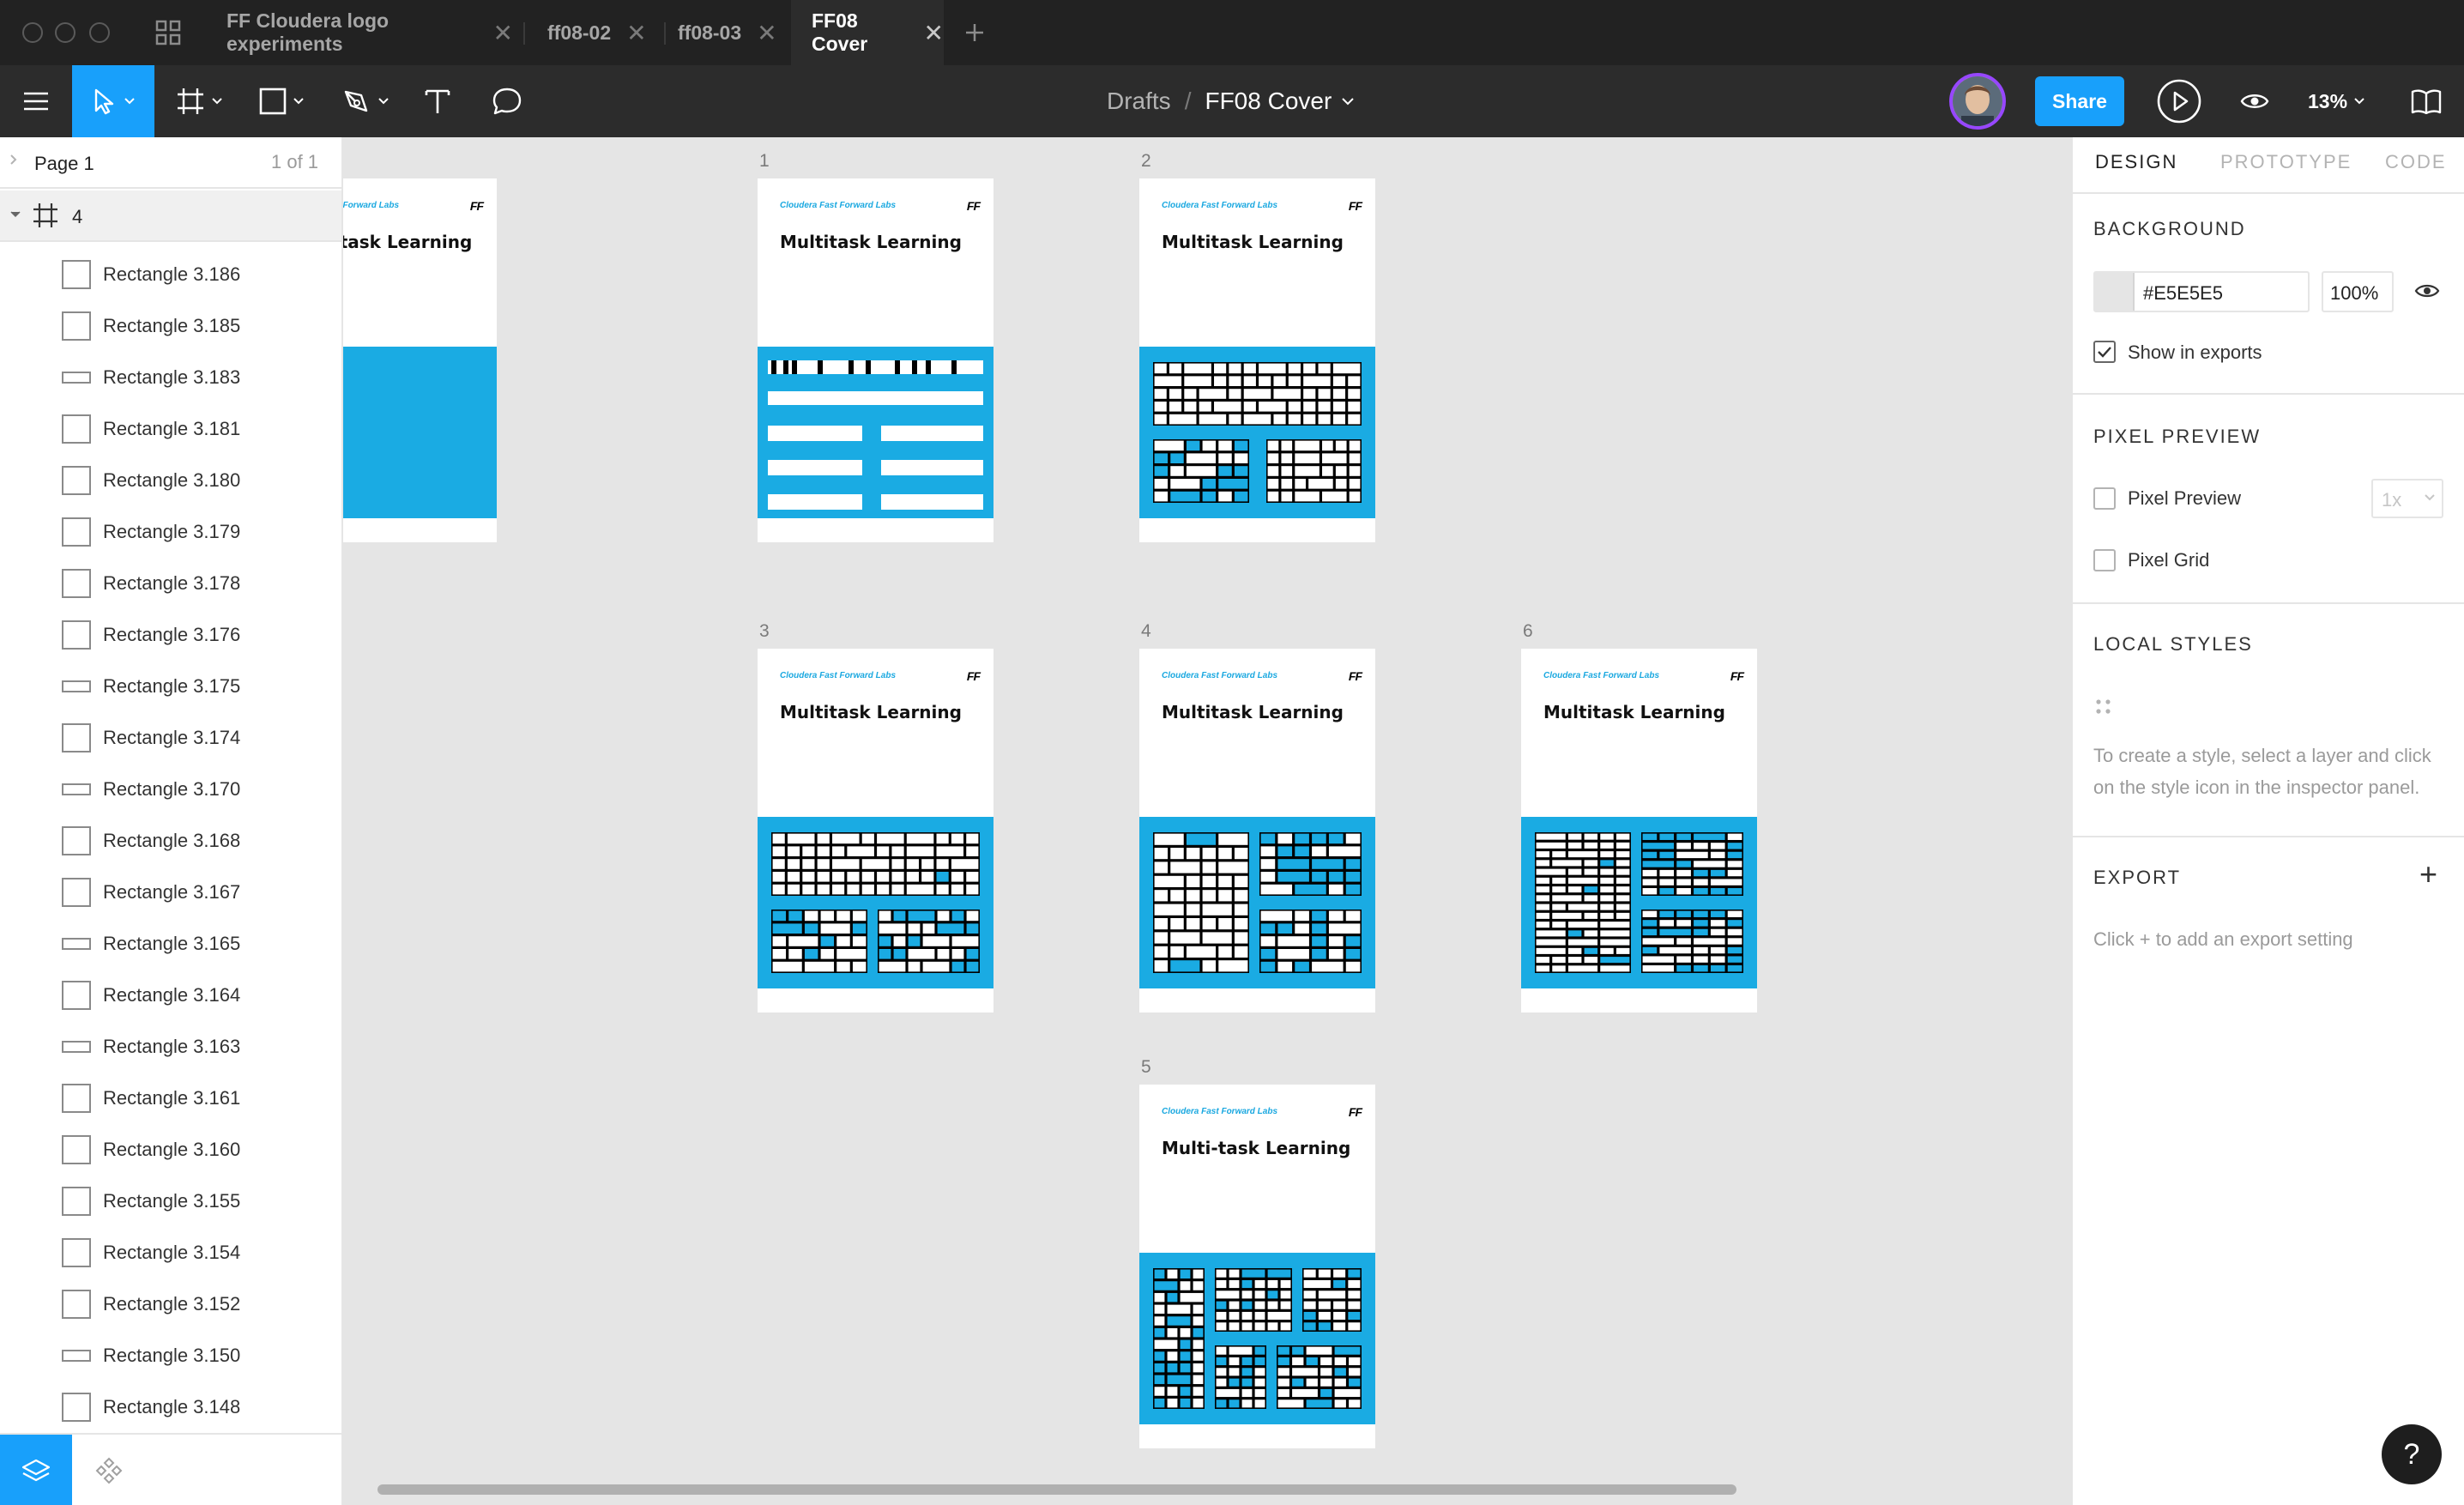 The height and width of the screenshot is (1505, 2464). What do you see at coordinates (170, 377) in the screenshot?
I see `layer-row: Rectangle 3.183` at bounding box center [170, 377].